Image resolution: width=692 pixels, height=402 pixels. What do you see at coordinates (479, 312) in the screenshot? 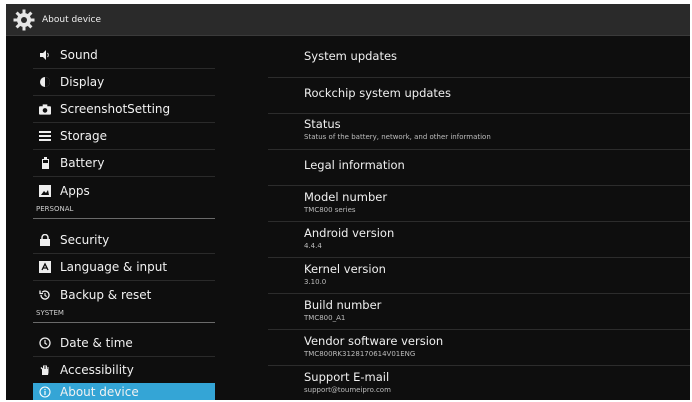
I see `list-item-build-number: Build number TMC800_A1` at bounding box center [479, 312].